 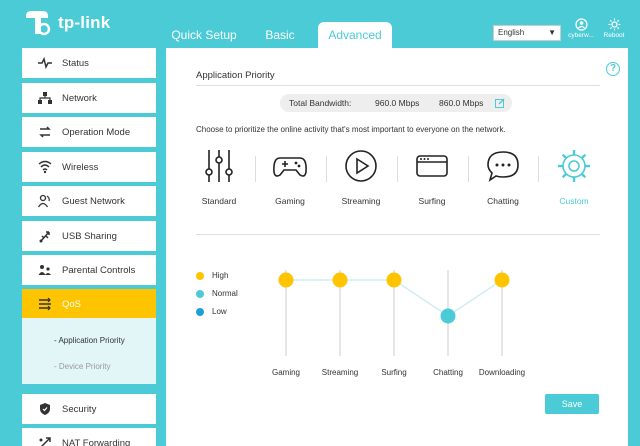 I want to click on submenu-device-priority: - Device Priority, so click(x=82, y=366).